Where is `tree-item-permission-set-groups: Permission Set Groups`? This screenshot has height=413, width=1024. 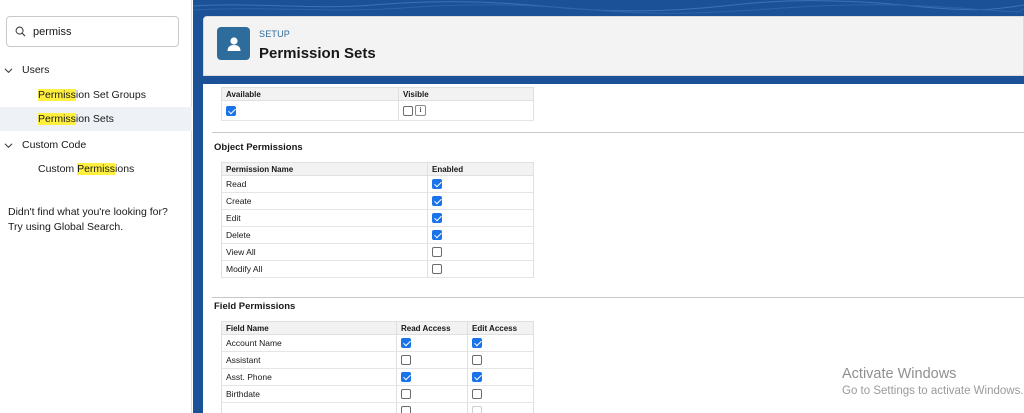
tree-item-permission-set-groups: Permission Set Groups is located at coordinates (96, 95).